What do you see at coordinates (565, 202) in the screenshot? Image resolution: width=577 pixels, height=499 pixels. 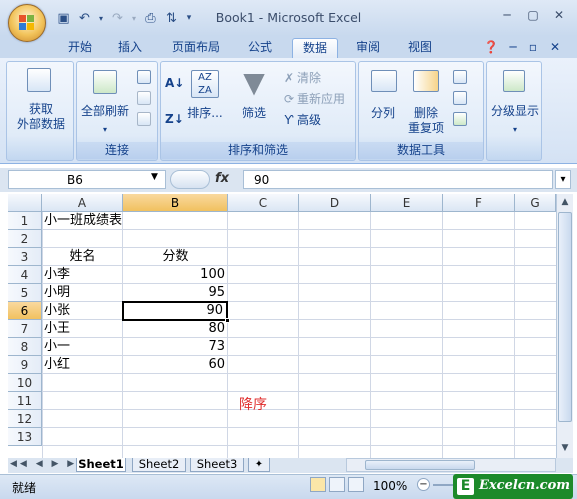 I see `scroll-up-icon: ▲` at bounding box center [565, 202].